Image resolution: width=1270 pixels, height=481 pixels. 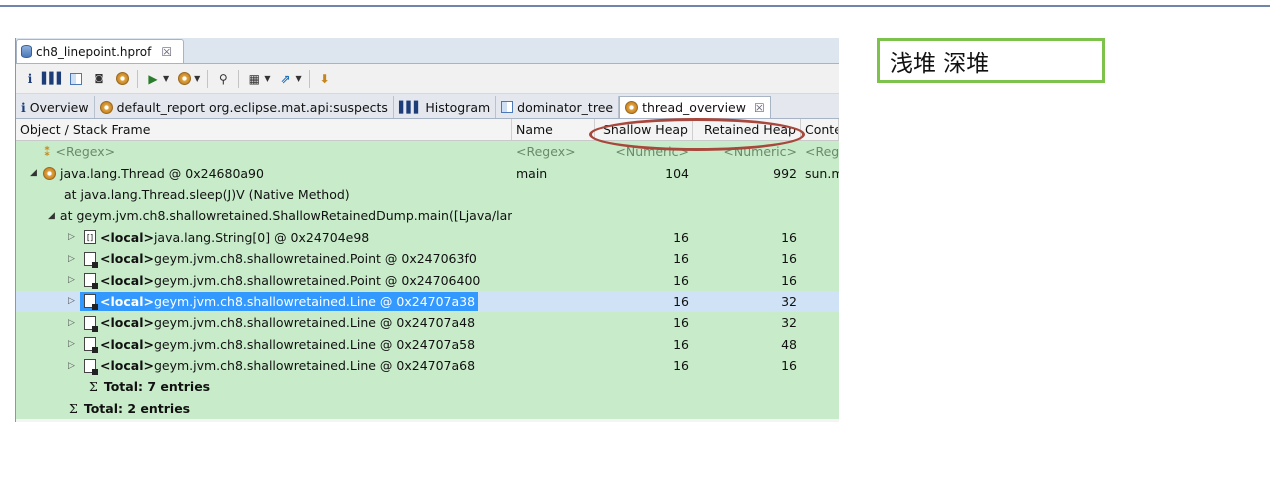 I want to click on total-row-inner: Σ Total: 7 entries, so click(x=427, y=387).